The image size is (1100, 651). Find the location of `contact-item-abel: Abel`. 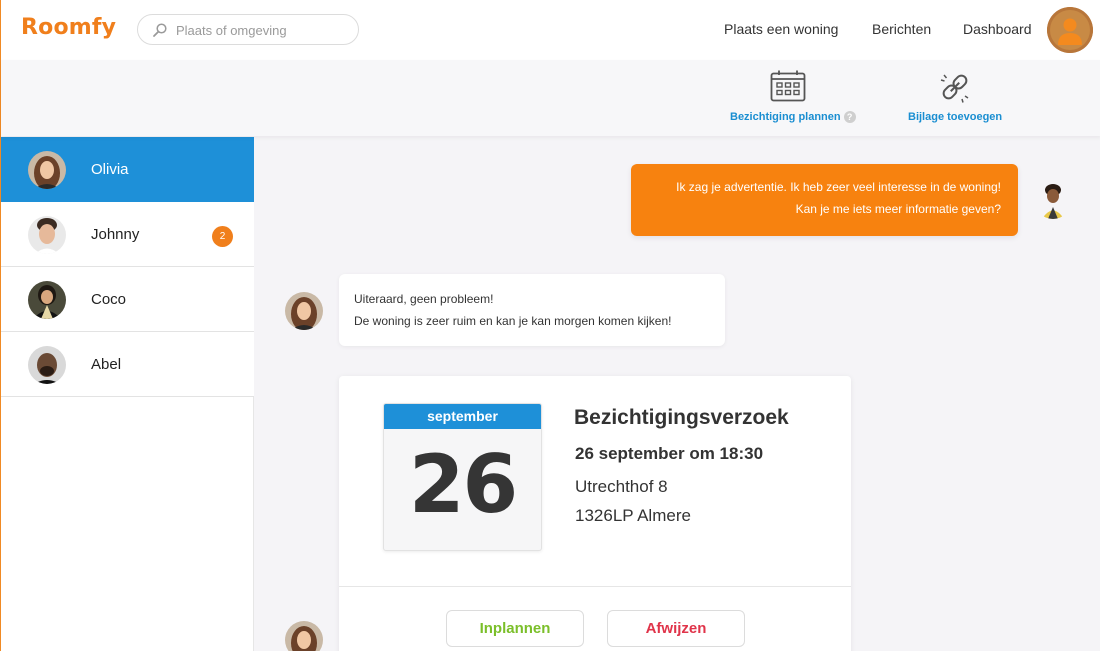

contact-item-abel: Abel is located at coordinates (127, 364).